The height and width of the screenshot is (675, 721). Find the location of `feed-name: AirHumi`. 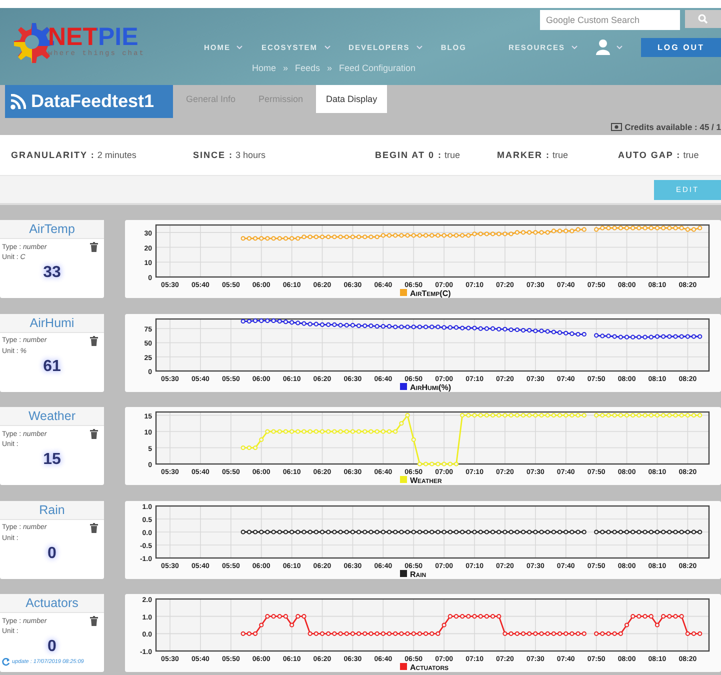

feed-name: AirHumi is located at coordinates (52, 323).